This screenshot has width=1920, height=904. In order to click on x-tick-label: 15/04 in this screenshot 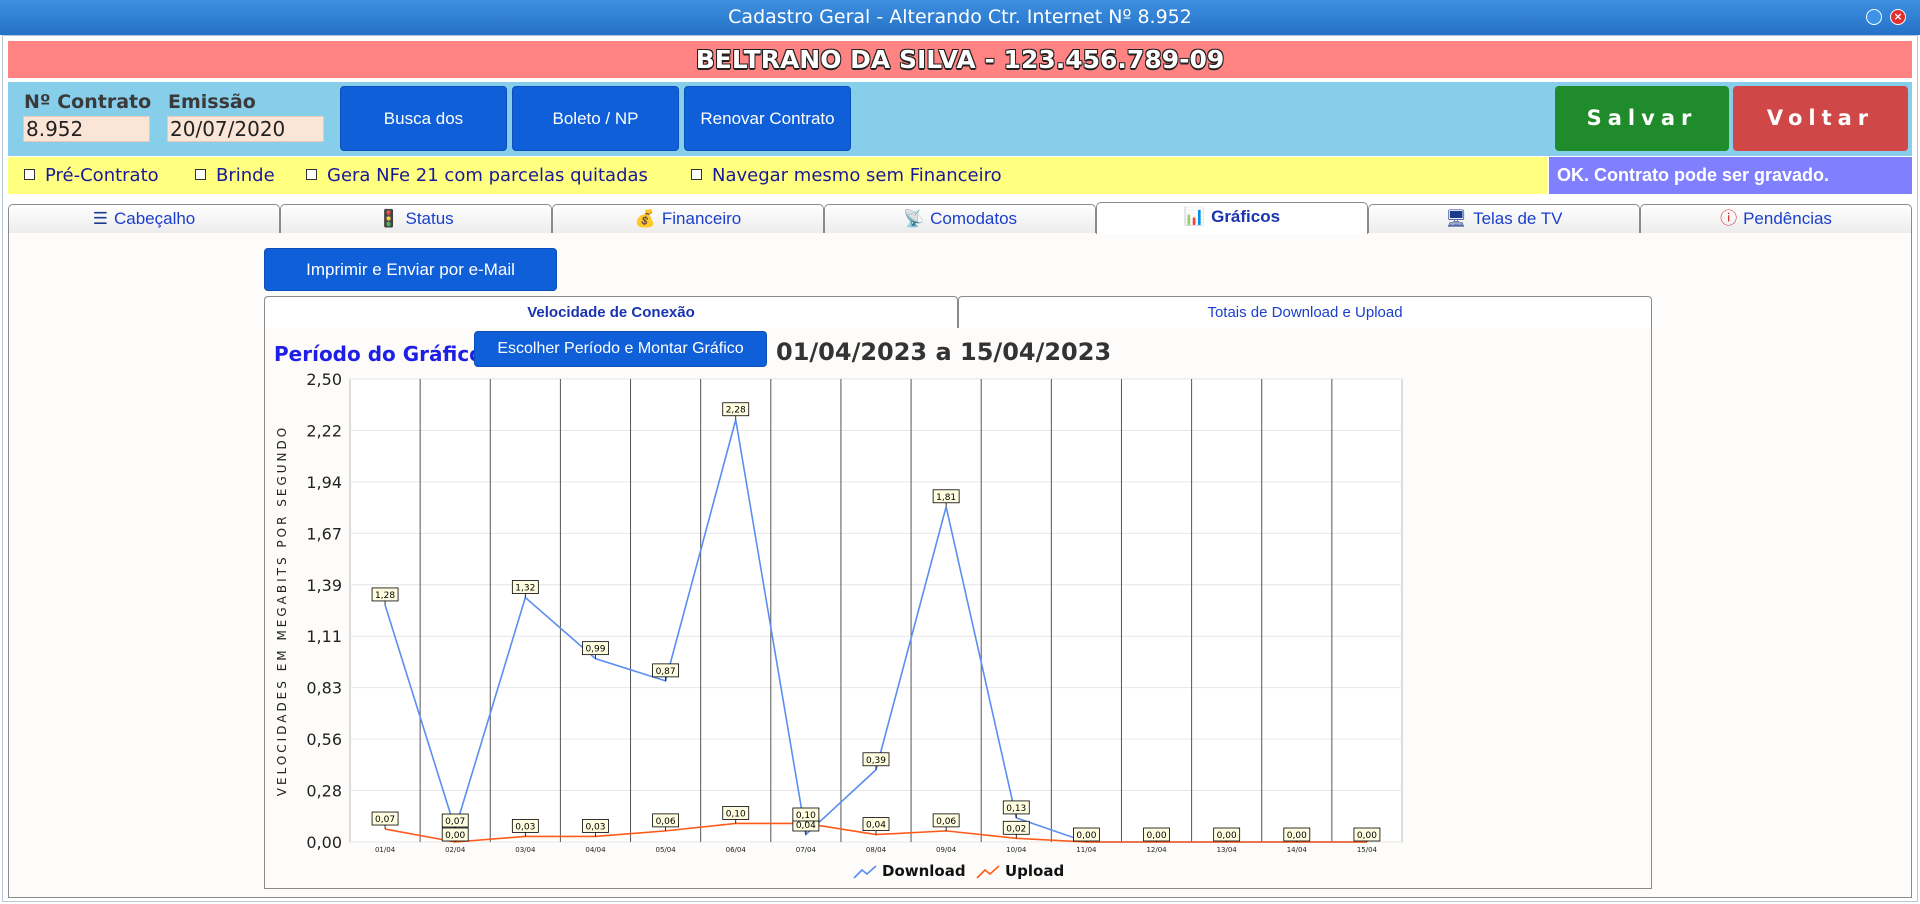, I will do `click(1367, 850)`.